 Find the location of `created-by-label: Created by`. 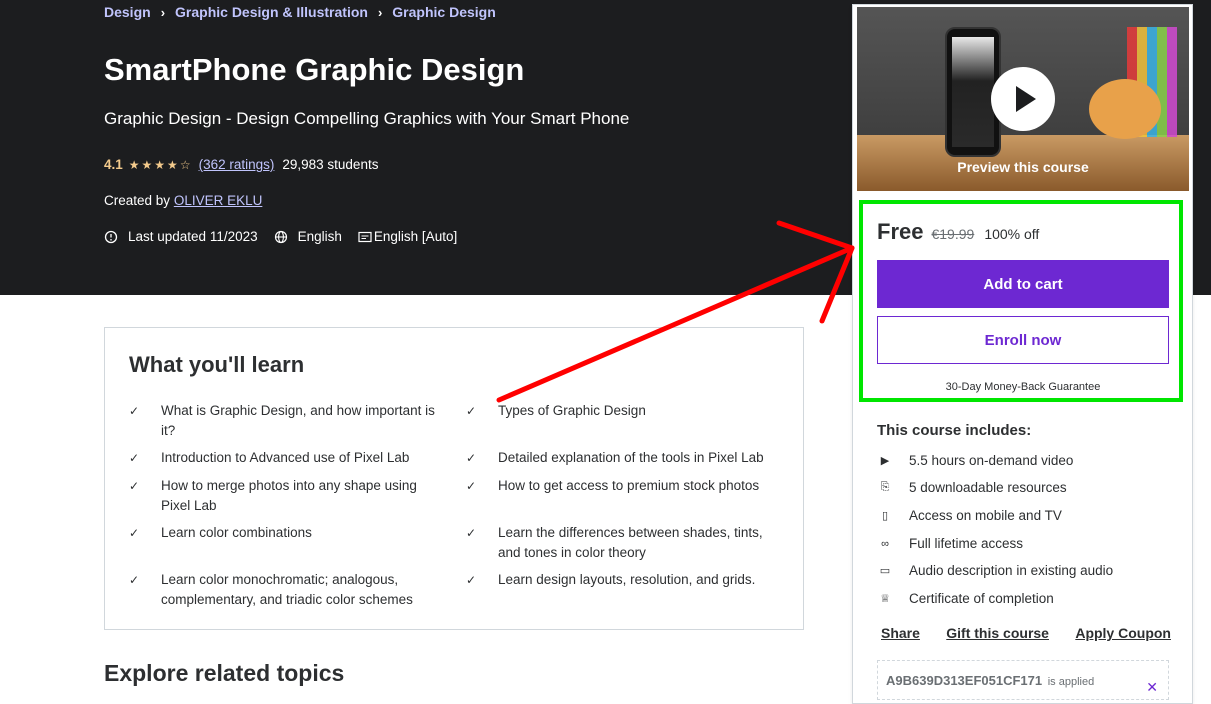

created-by-label: Created by is located at coordinates (137, 200).